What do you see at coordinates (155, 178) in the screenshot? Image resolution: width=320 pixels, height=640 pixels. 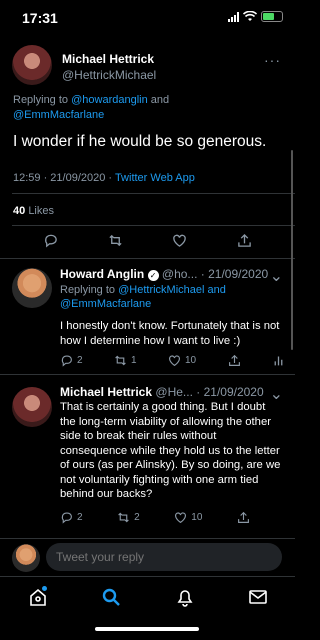 I see `tweet-source: Twitter Web App` at bounding box center [155, 178].